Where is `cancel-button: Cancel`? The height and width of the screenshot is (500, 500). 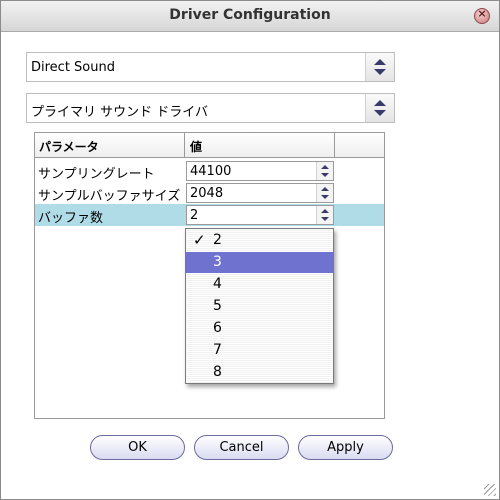 cancel-button: Cancel is located at coordinates (241, 447).